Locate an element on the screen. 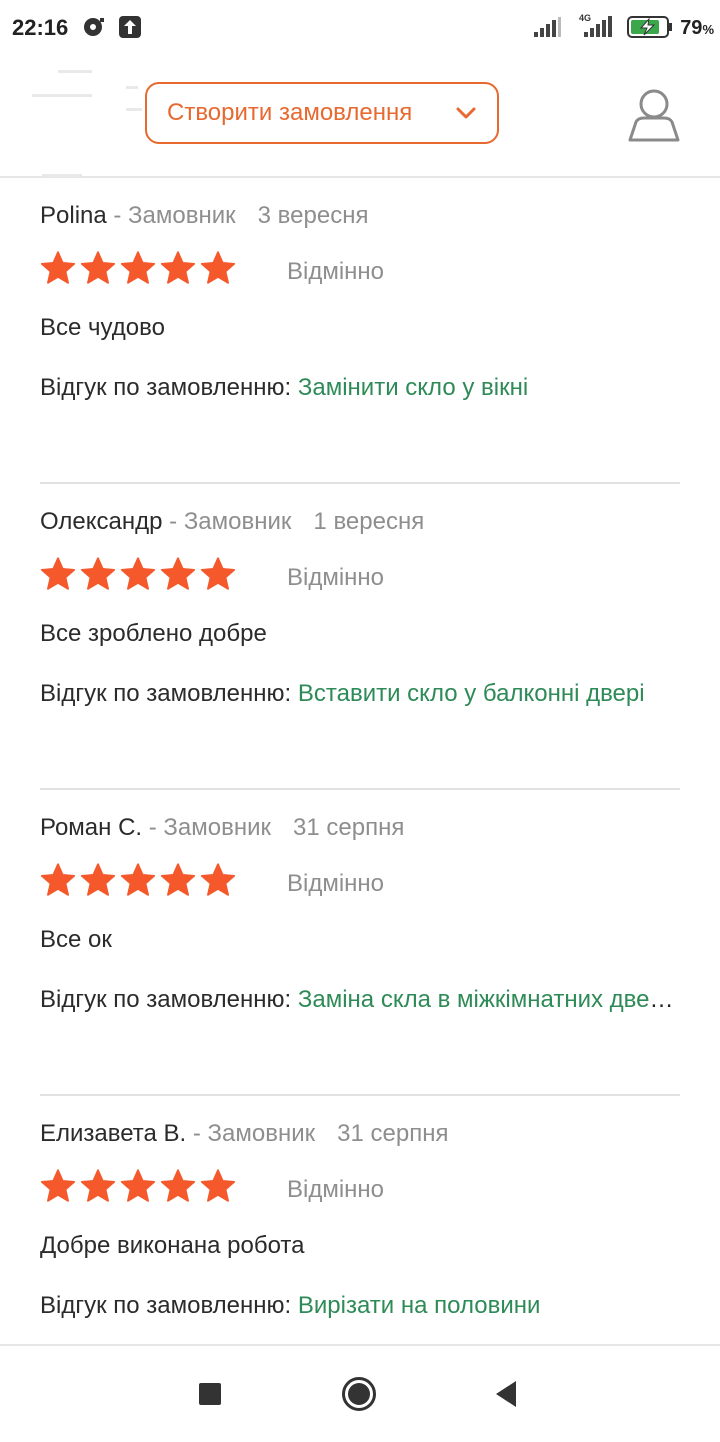  profile-icon is located at coordinates (654, 117).